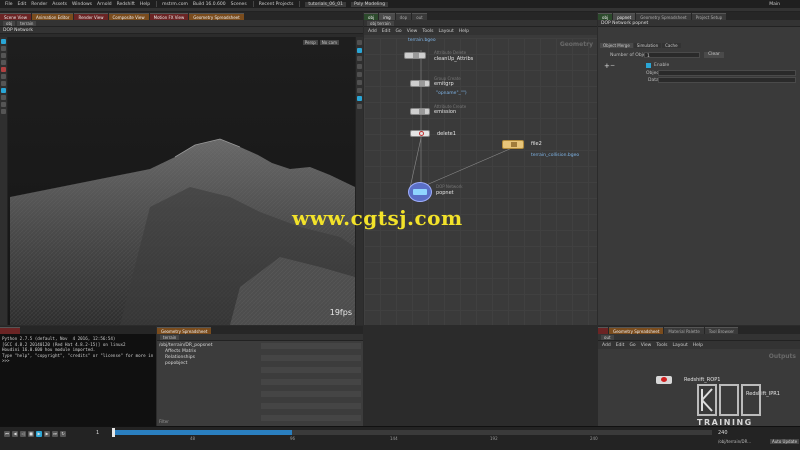 This screenshot has width=800, height=450. Describe the element at coordinates (3, 48) in the screenshot. I see `move-tool-icon` at that location.